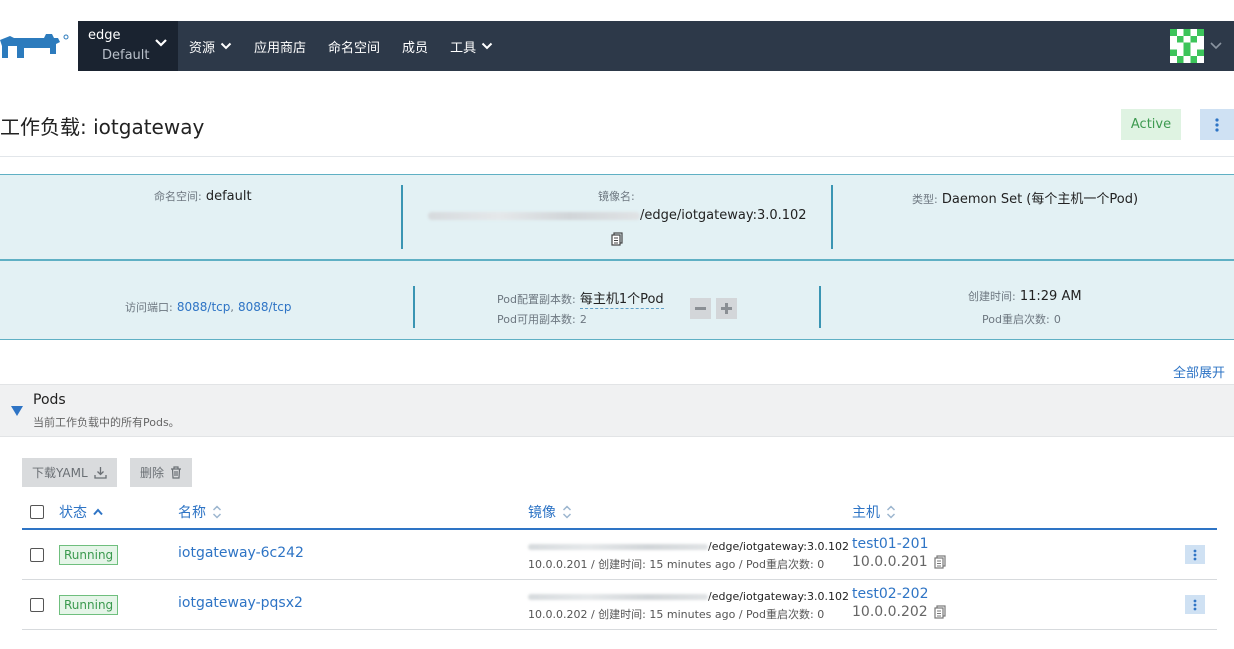  I want to click on image-value: /edge/iotgateway:3.0.102, so click(723, 215).